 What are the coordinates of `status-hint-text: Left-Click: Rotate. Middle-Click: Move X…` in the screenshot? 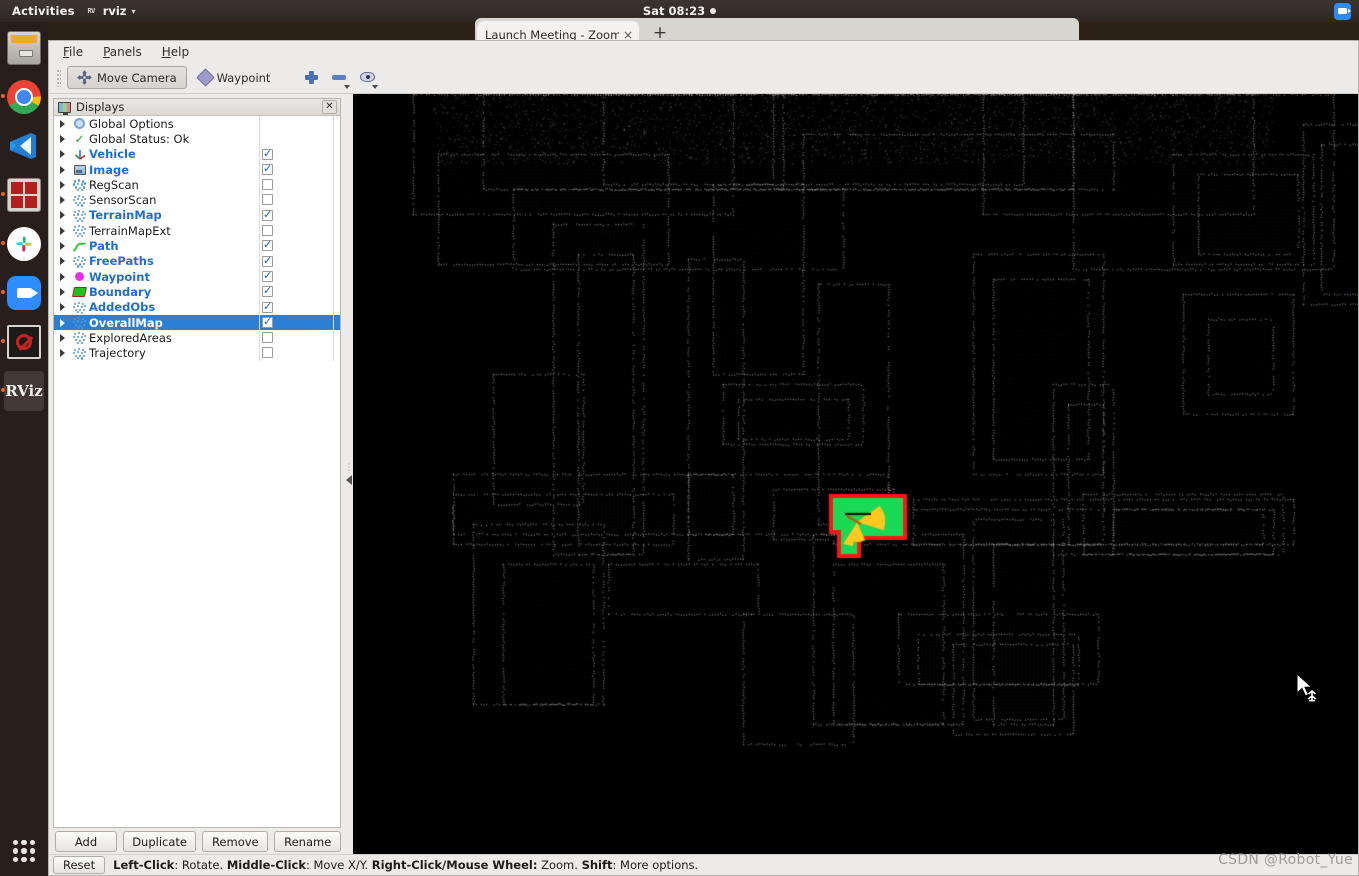 It's located at (405, 865).